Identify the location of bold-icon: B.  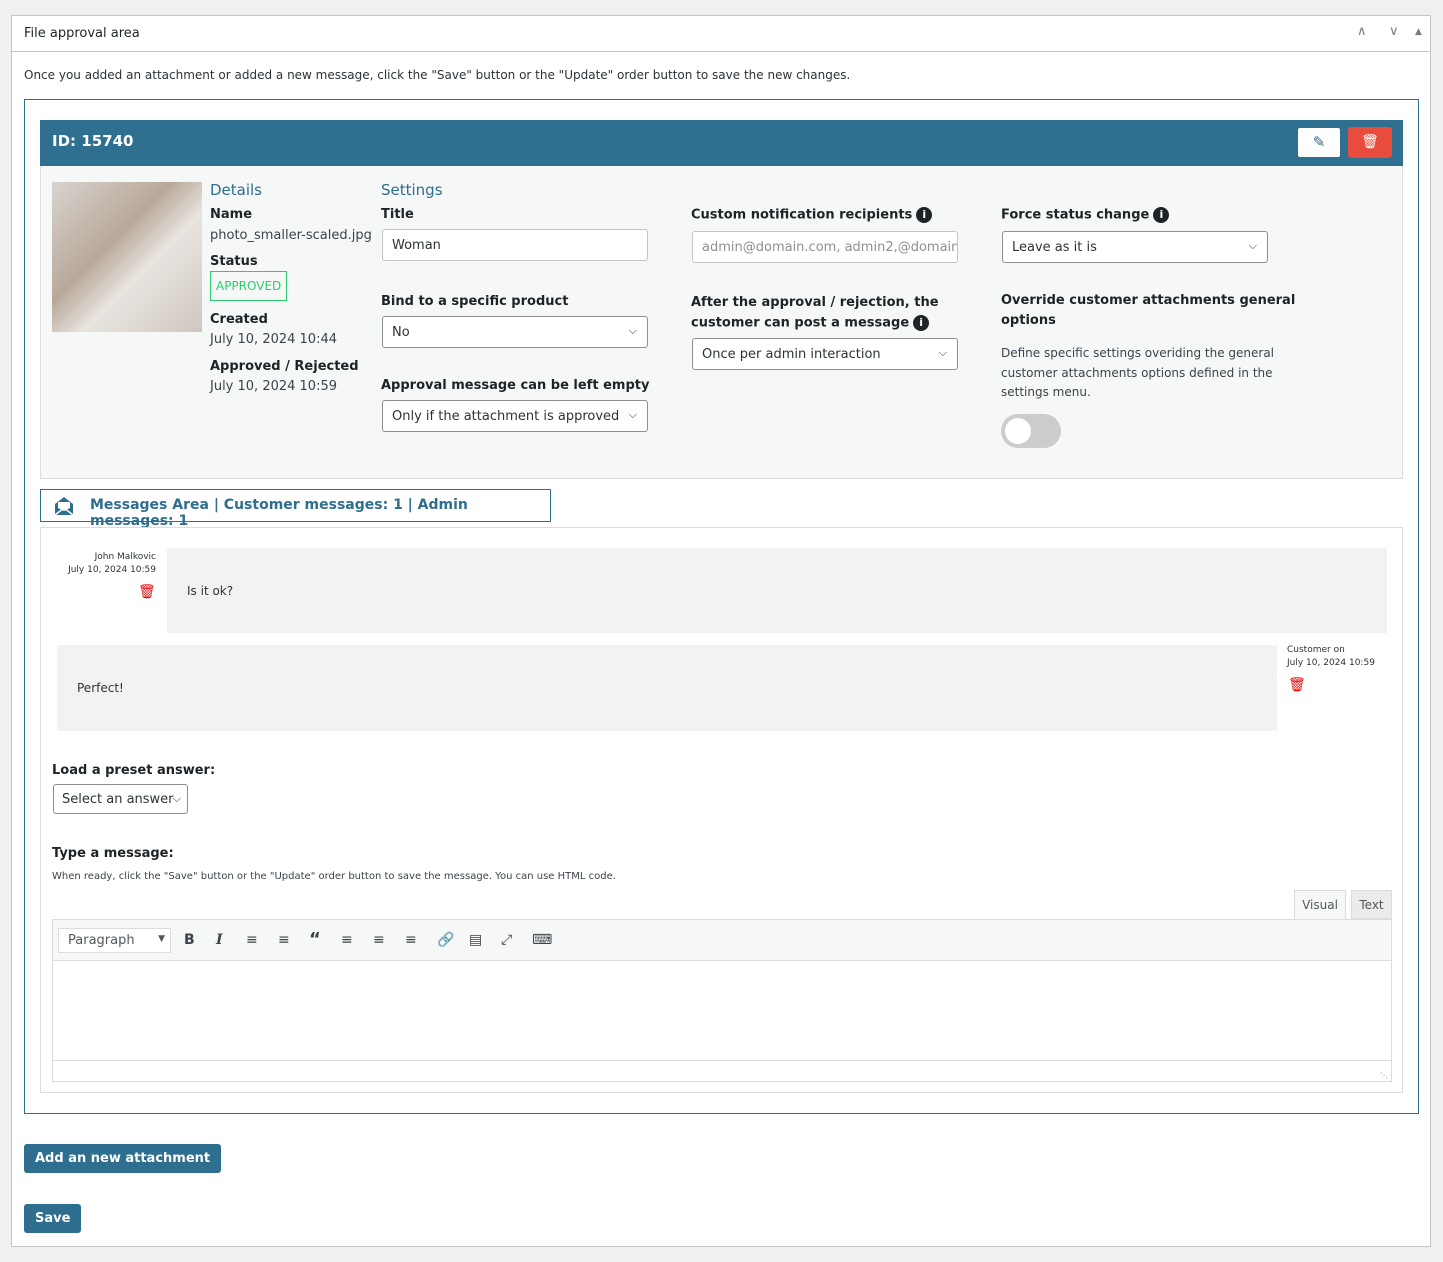
(189, 940).